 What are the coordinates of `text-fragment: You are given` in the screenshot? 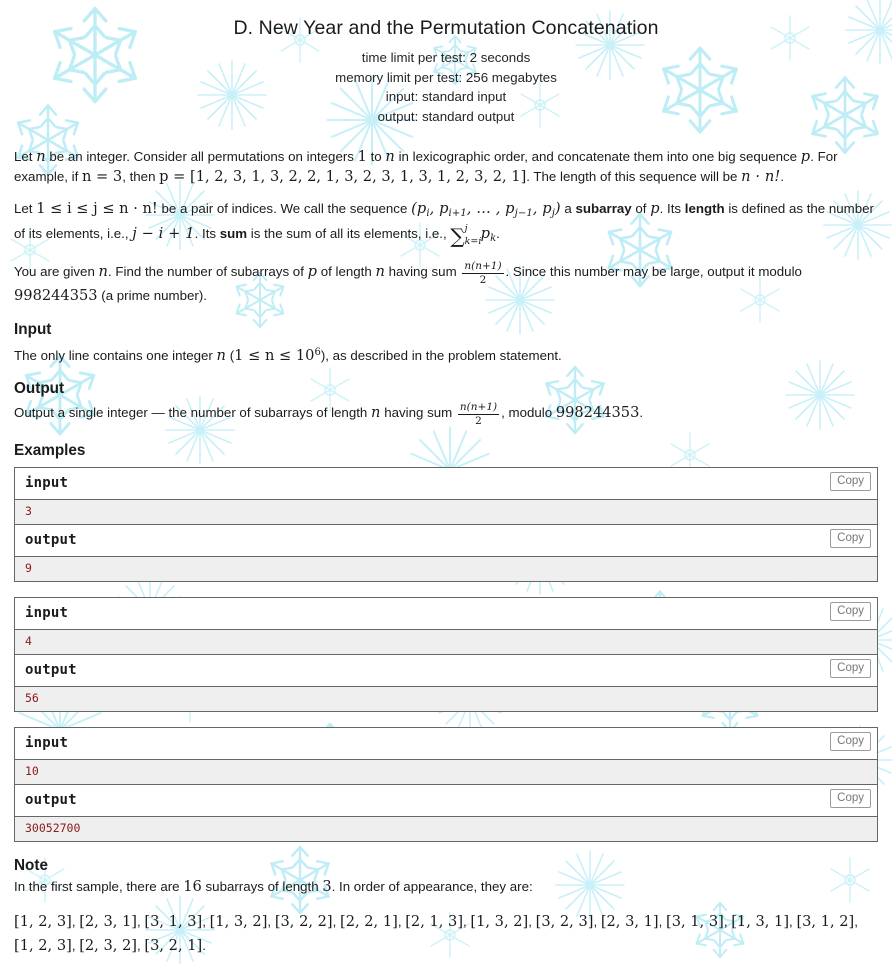 It's located at (56, 272).